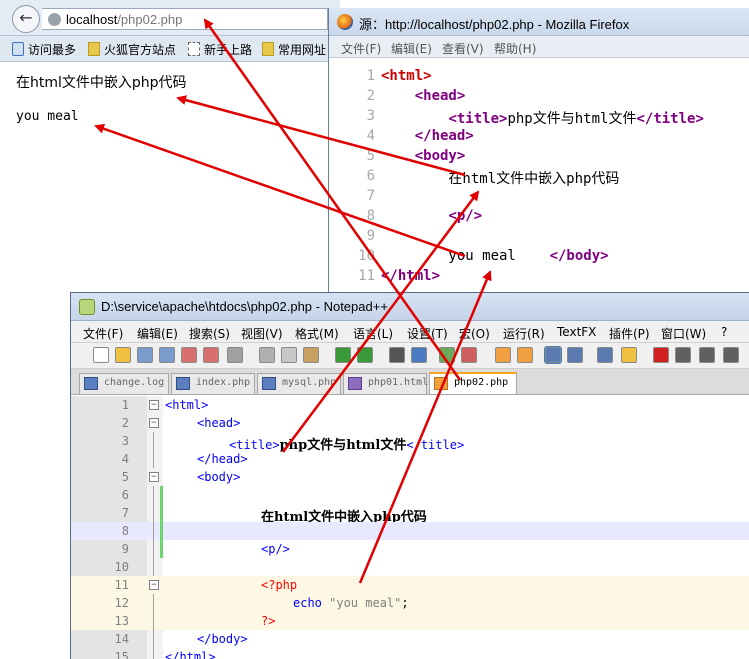 Image resolution: width=749 pixels, height=659 pixels. I want to click on print-icon, so click(235, 355).